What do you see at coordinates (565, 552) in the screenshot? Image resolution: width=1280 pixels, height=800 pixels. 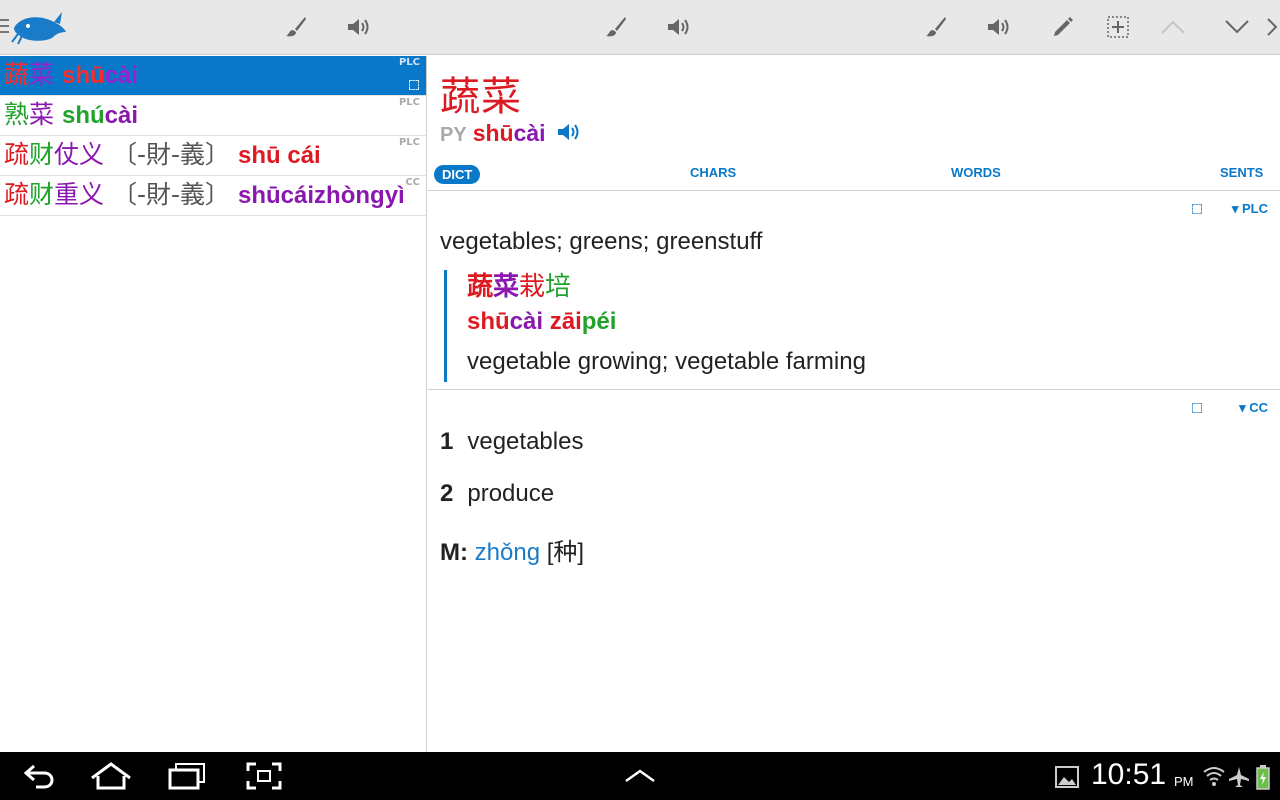 I see `measure-hanzi: [种]` at bounding box center [565, 552].